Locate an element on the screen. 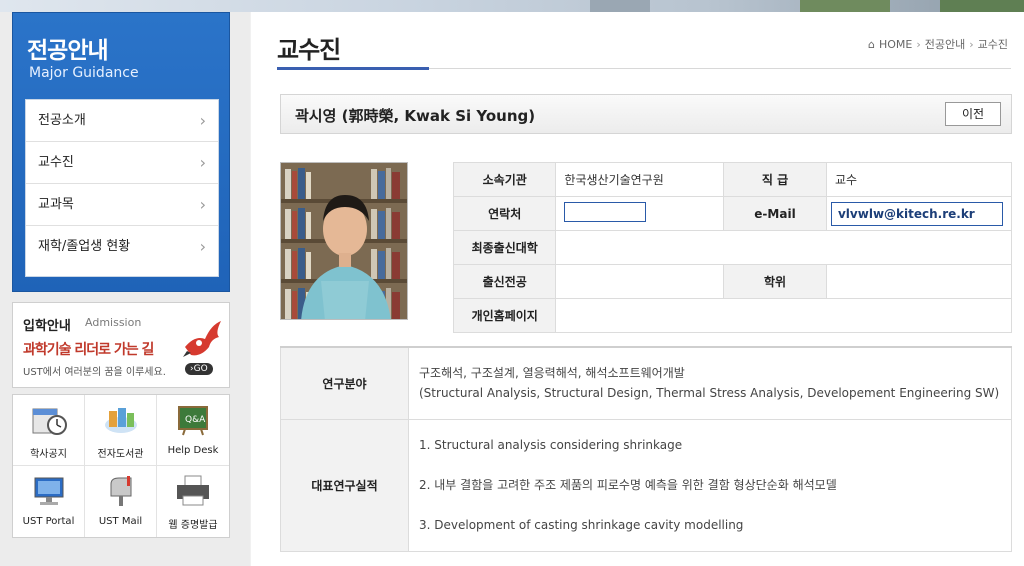  homepage-label: 개인홈페이지 is located at coordinates (504, 315).